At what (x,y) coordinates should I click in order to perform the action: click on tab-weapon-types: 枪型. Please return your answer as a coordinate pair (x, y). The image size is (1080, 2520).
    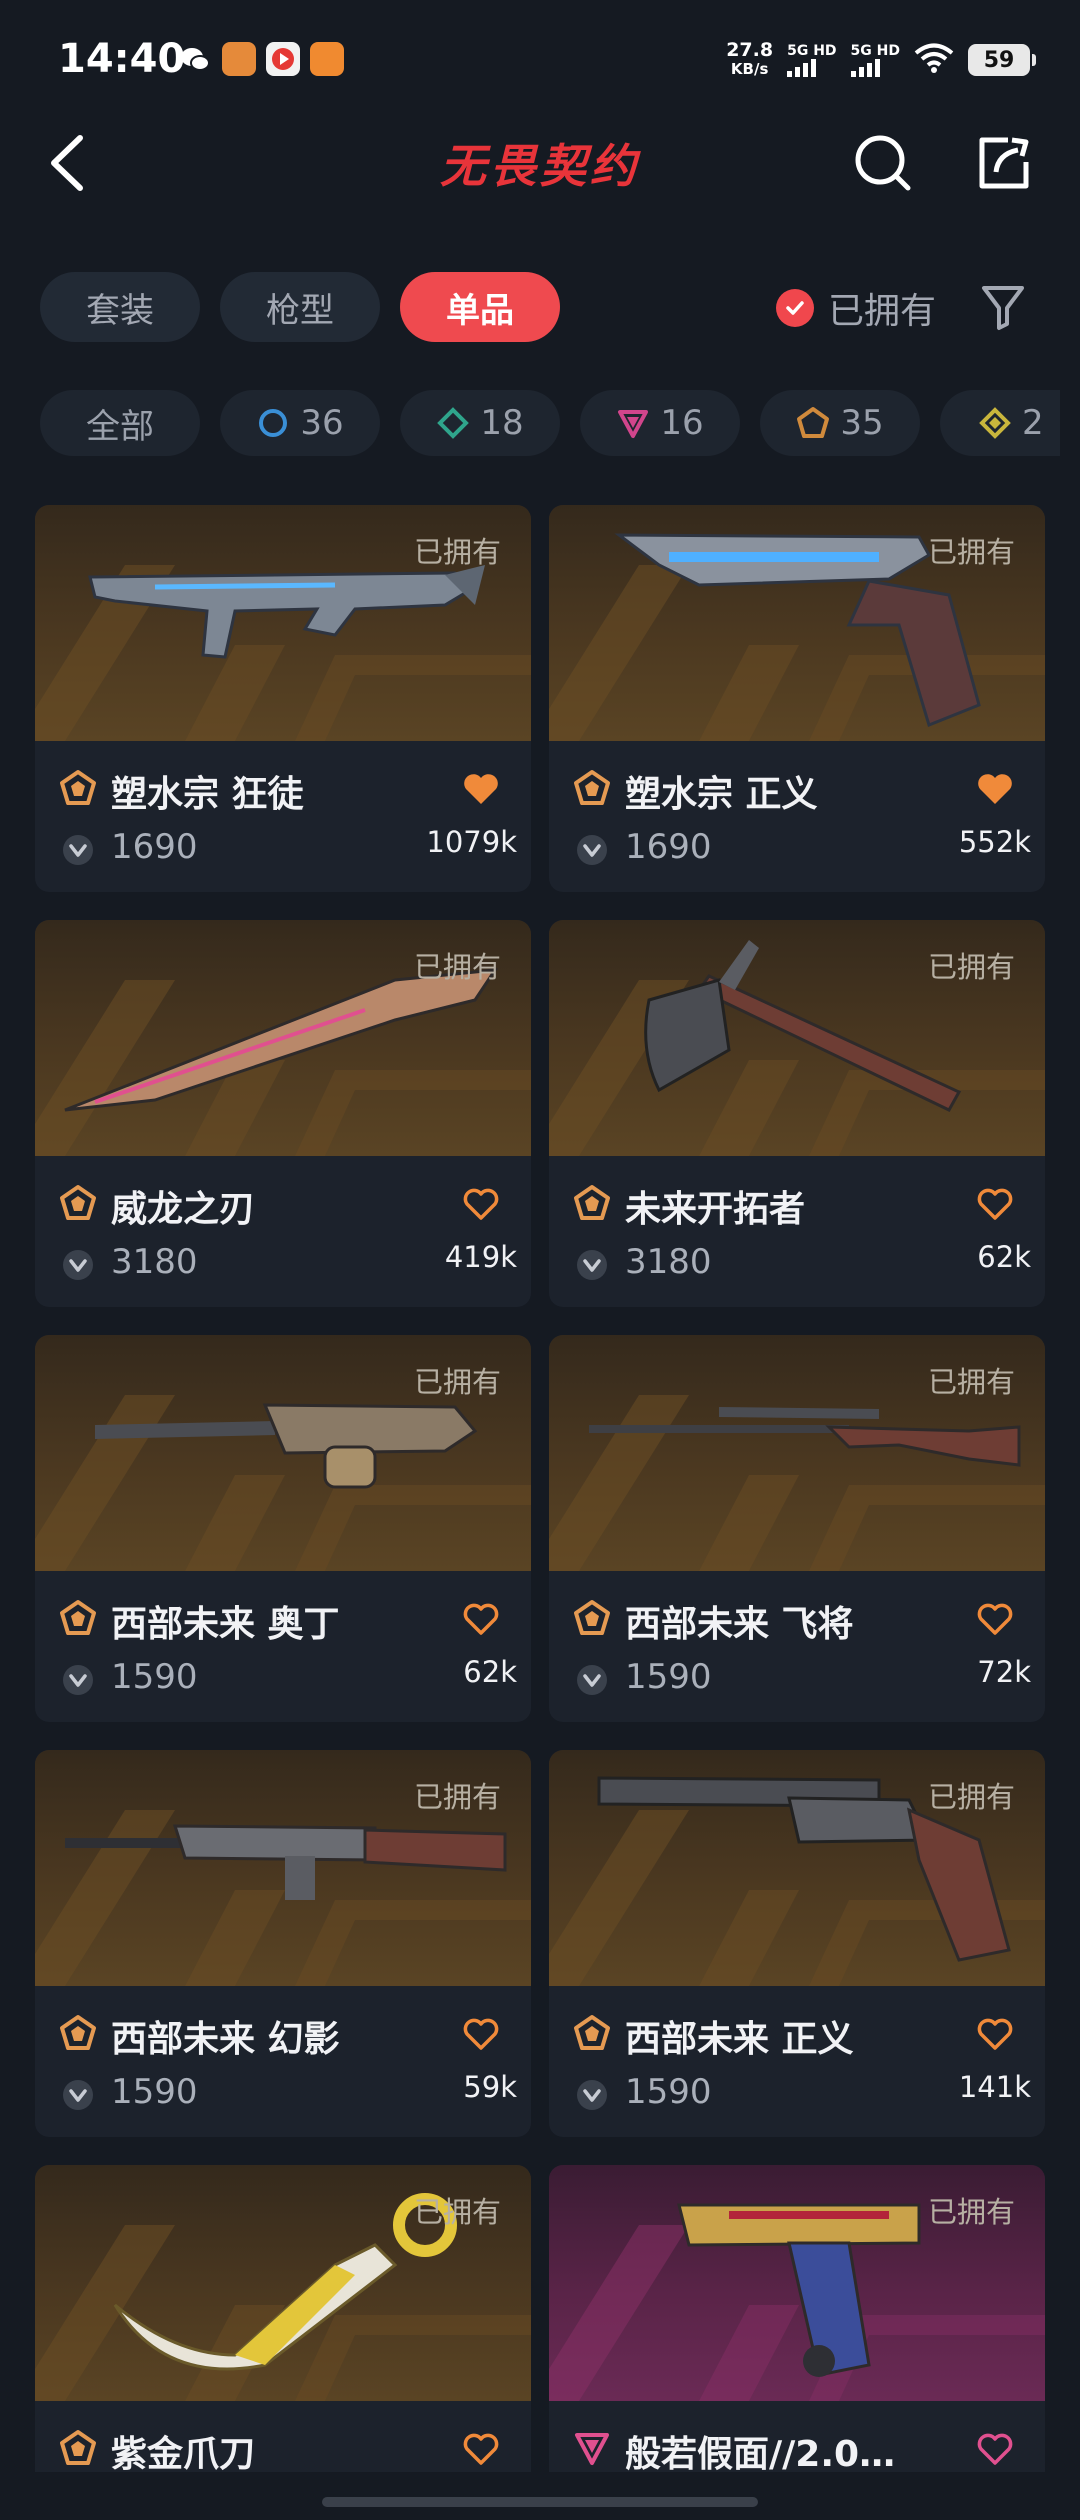
    Looking at the image, I should click on (300, 307).